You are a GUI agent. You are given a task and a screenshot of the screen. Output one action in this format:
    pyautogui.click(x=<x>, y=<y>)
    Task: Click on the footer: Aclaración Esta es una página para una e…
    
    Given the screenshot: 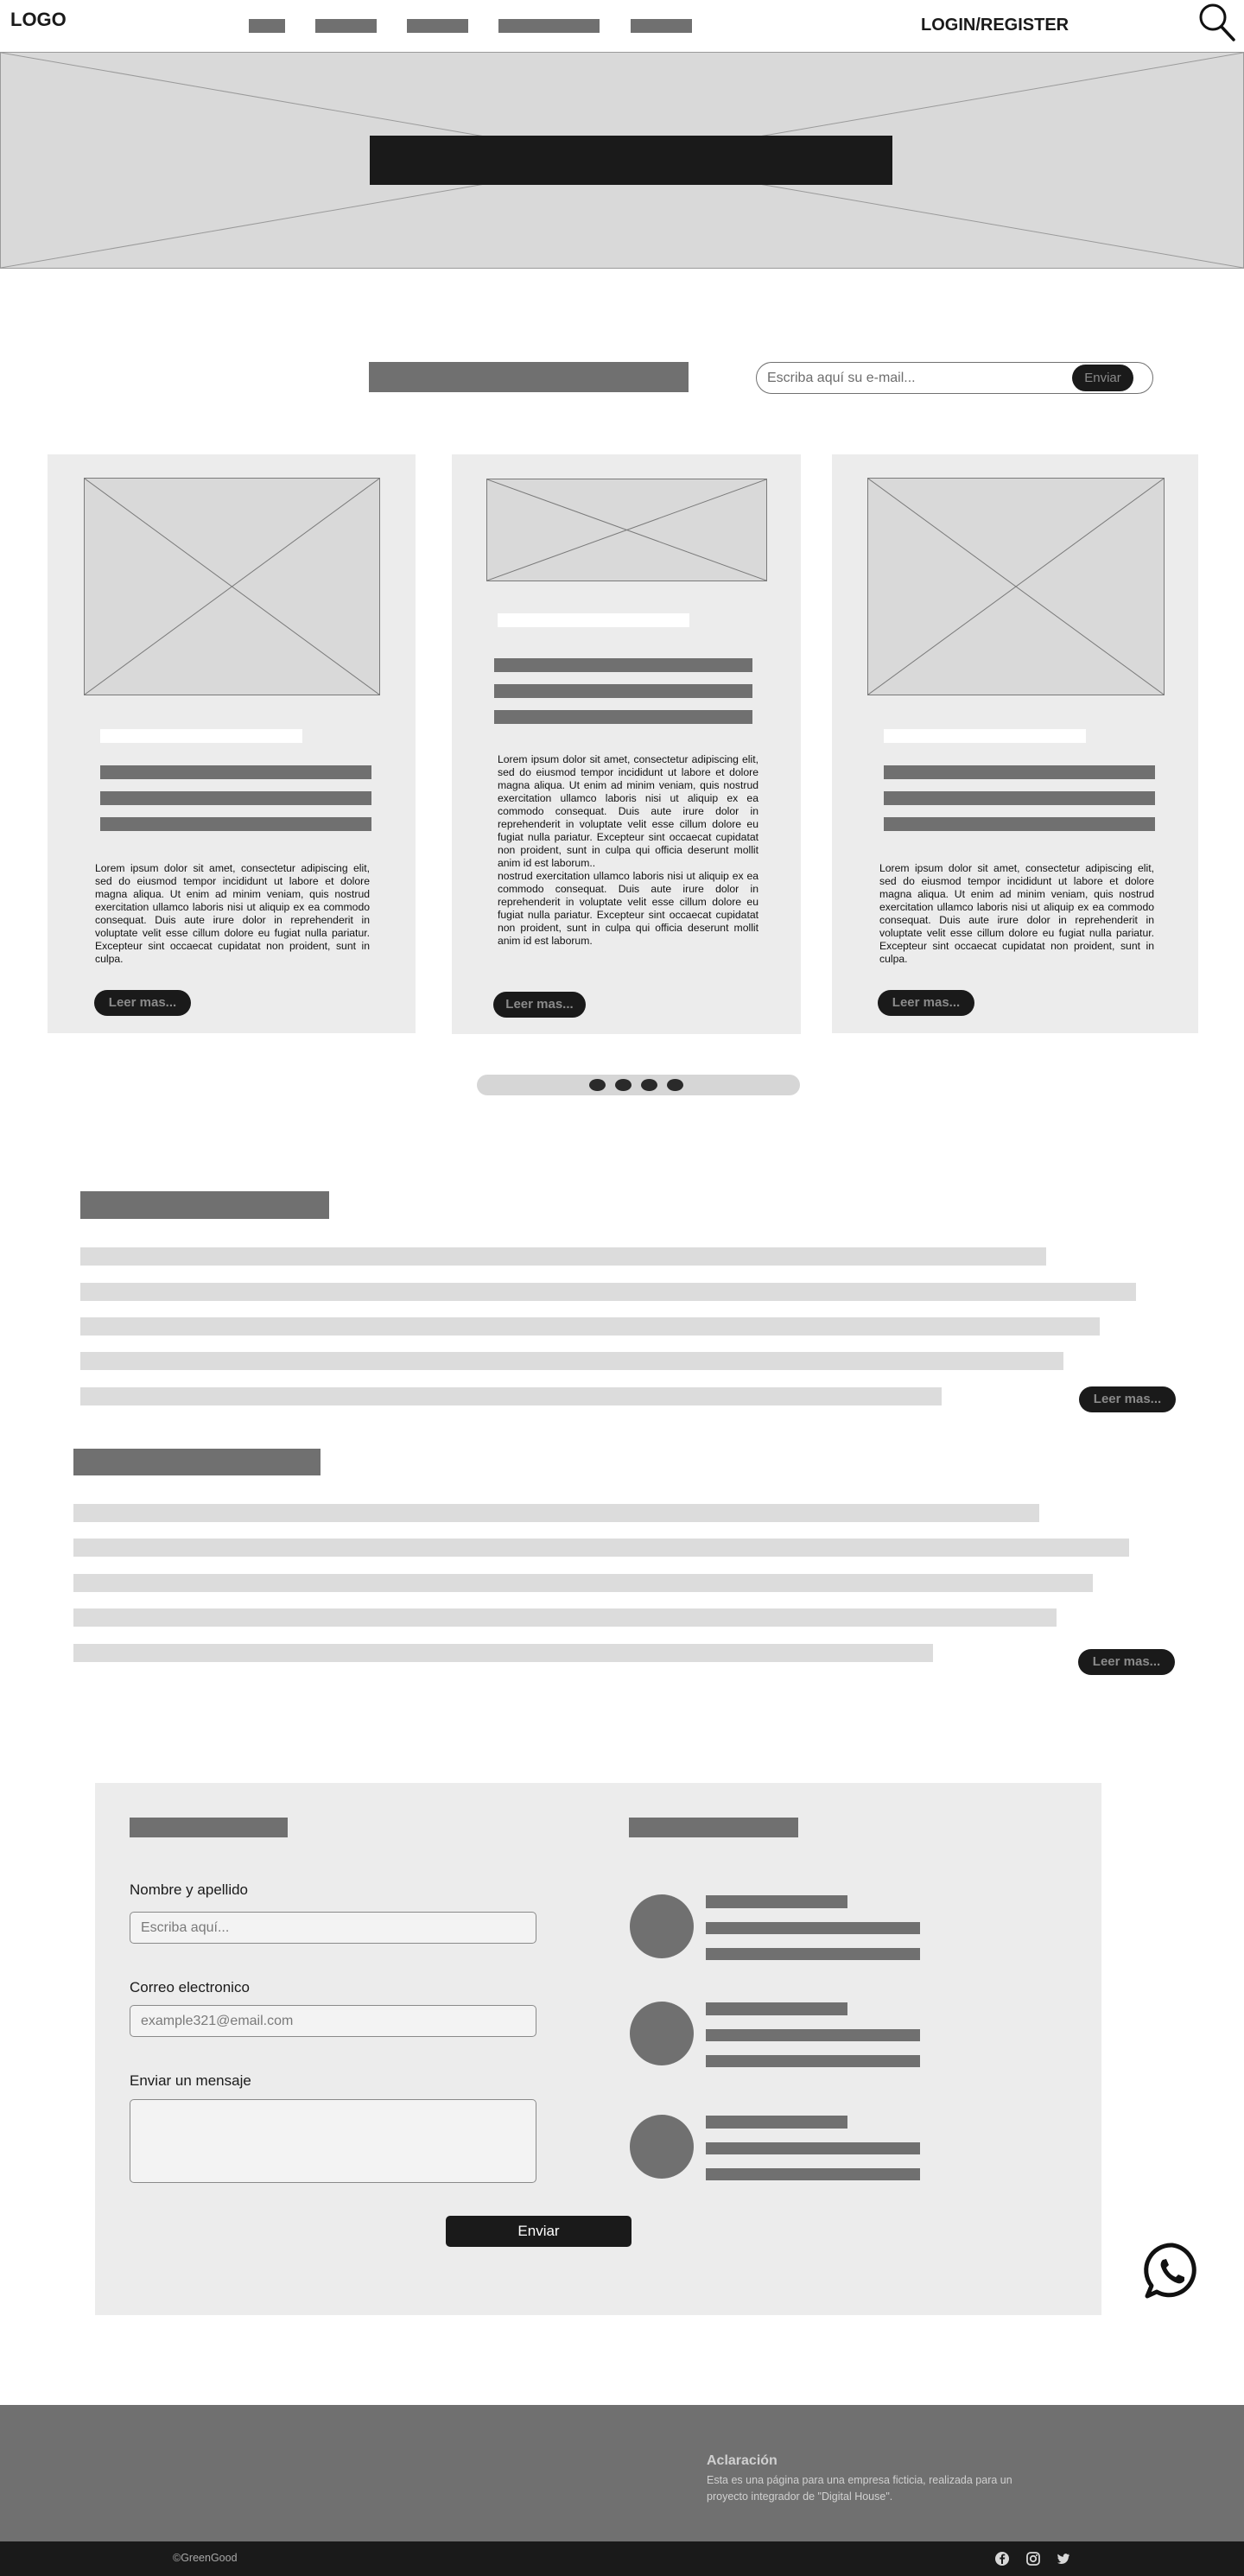 What is the action you would take?
    pyautogui.click(x=622, y=2473)
    